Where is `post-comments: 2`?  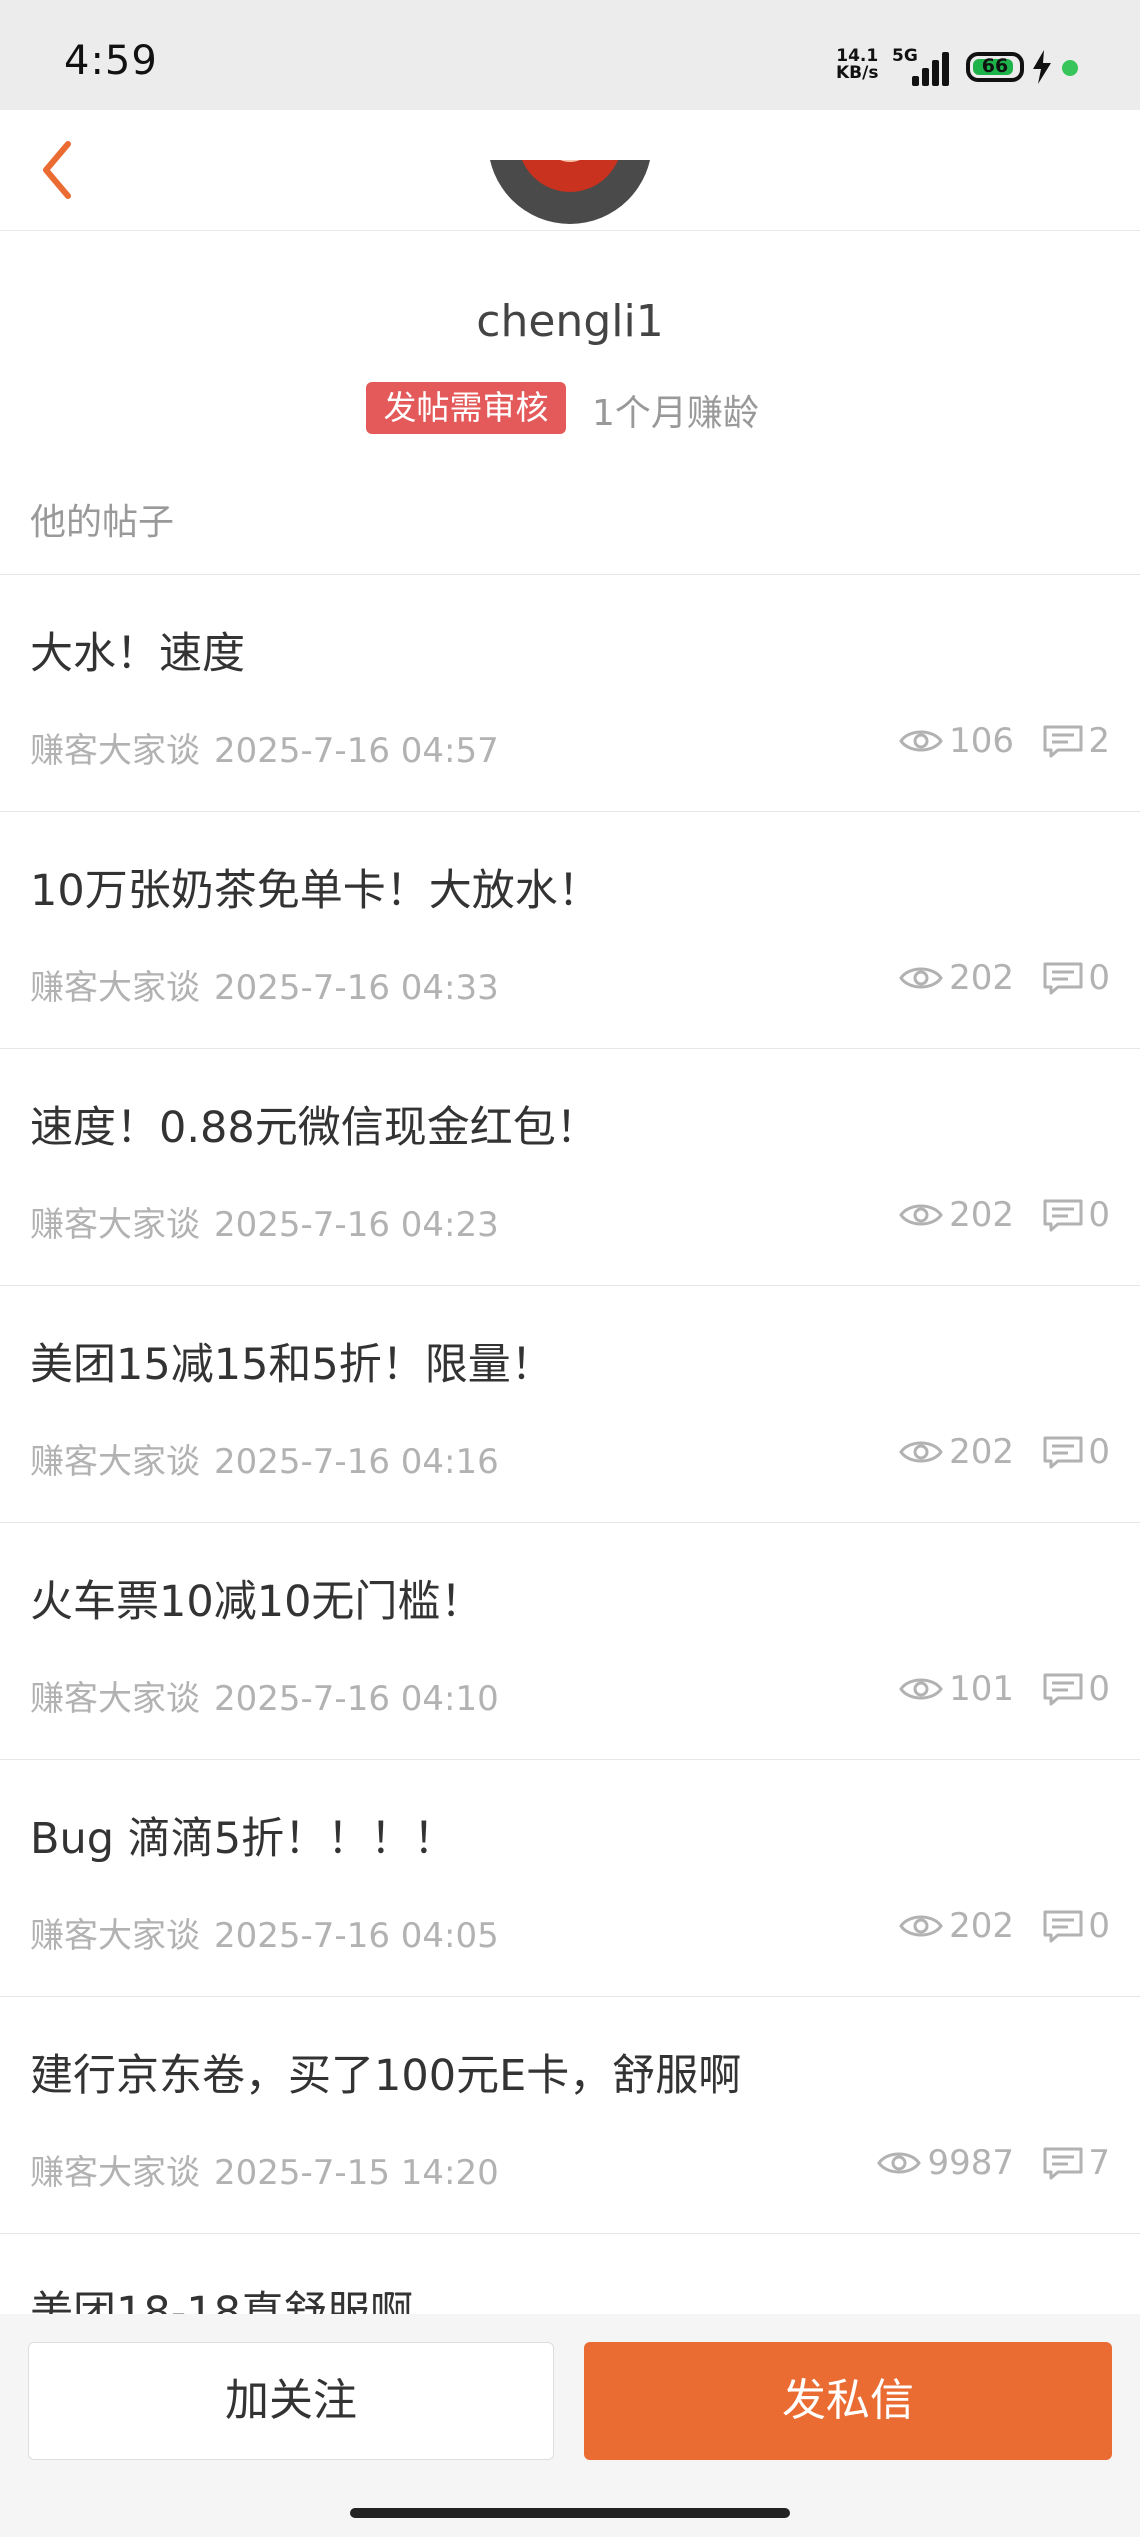
post-comments: 2 is located at coordinates (1076, 741).